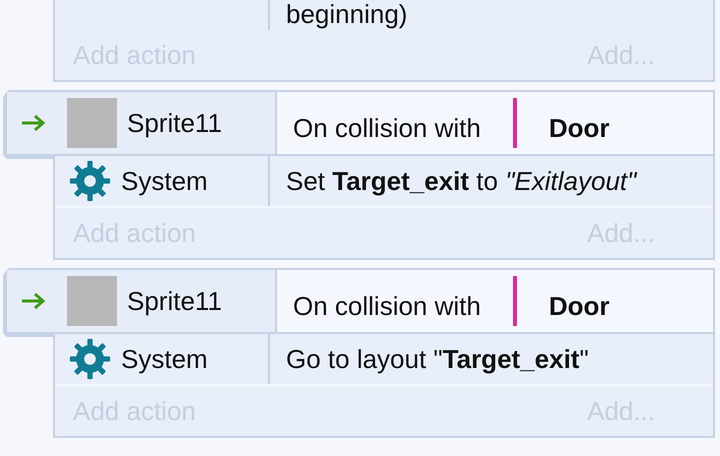 The height and width of the screenshot is (456, 720). What do you see at coordinates (453, 181) in the screenshot?
I see `action-text: Set Target_exit to "Exitlayout"` at bounding box center [453, 181].